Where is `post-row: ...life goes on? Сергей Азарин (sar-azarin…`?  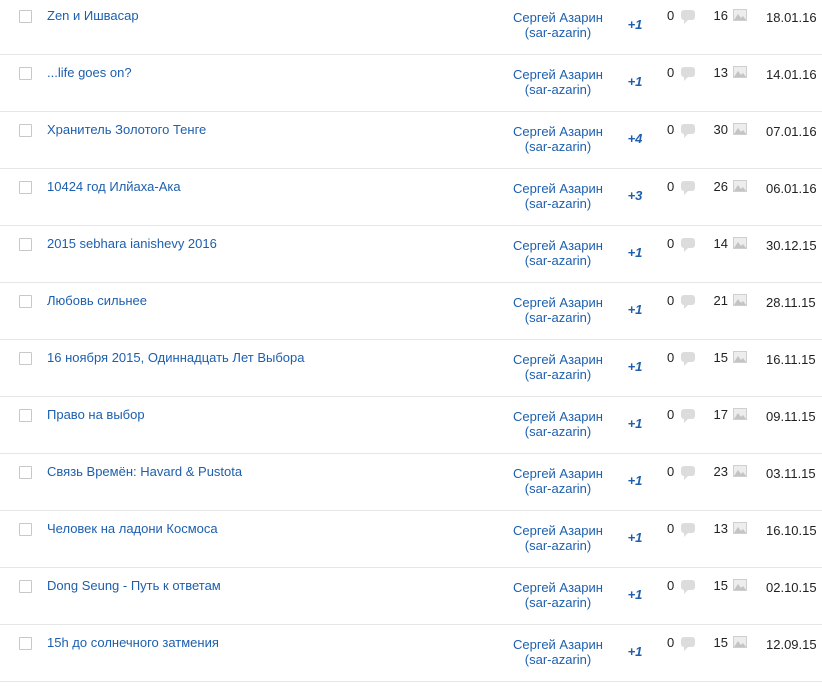
post-row: ...life goes on? Сергей Азарин (sar-azarin… is located at coordinates (411, 83).